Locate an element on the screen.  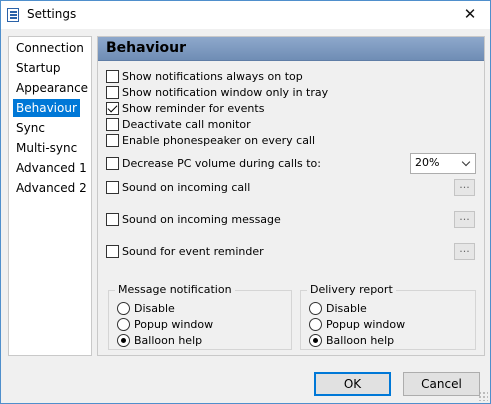
title-bar: Settings ✕ is located at coordinates (245, 15).